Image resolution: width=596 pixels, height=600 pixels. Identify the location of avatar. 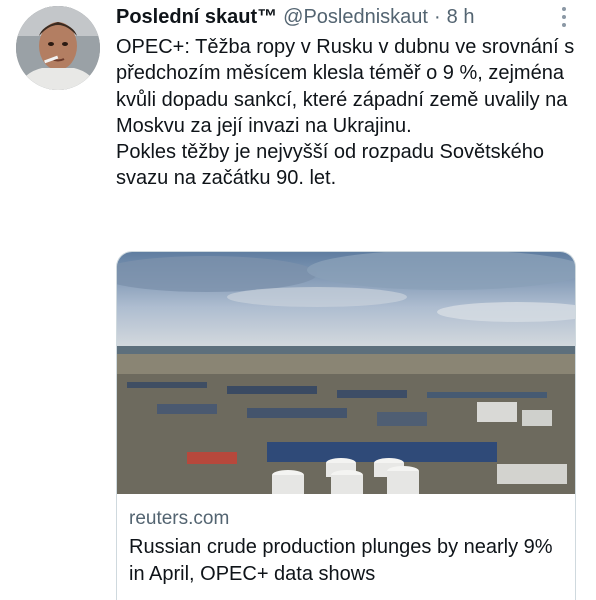
(58, 48).